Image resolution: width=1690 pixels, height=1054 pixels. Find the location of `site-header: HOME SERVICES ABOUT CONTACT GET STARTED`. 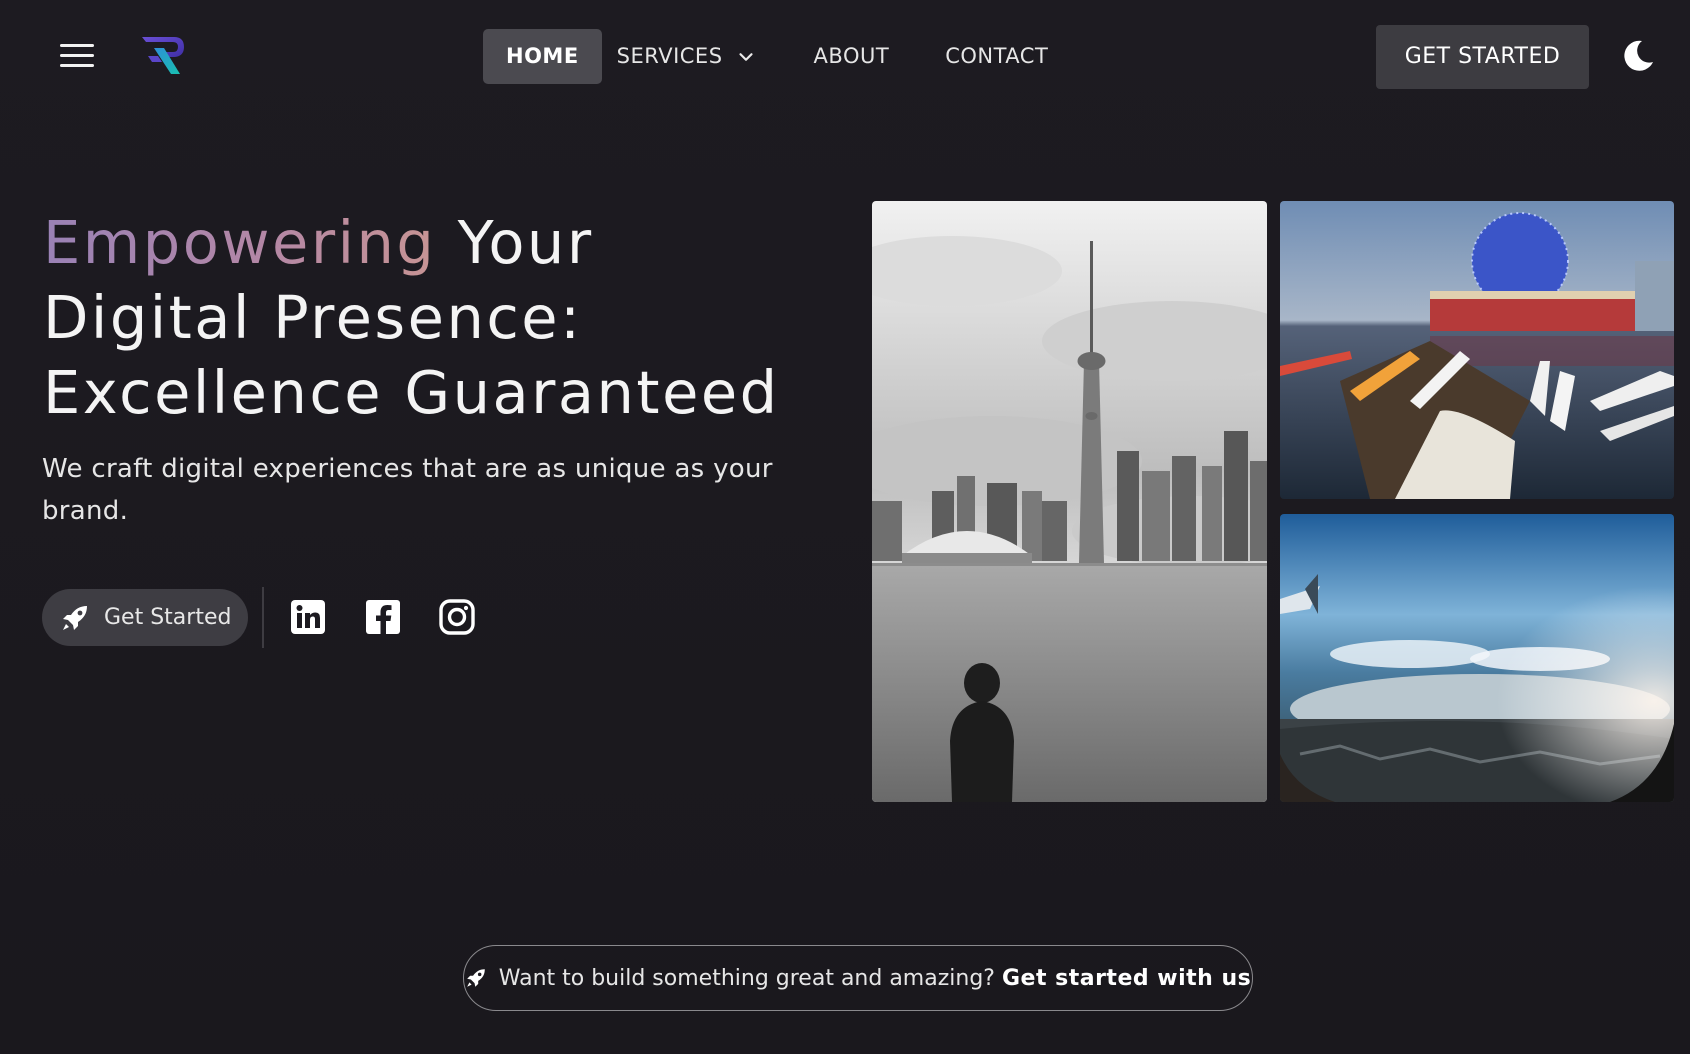

site-header: HOME SERVICES ABOUT CONTACT GET STARTED is located at coordinates (845, 57).